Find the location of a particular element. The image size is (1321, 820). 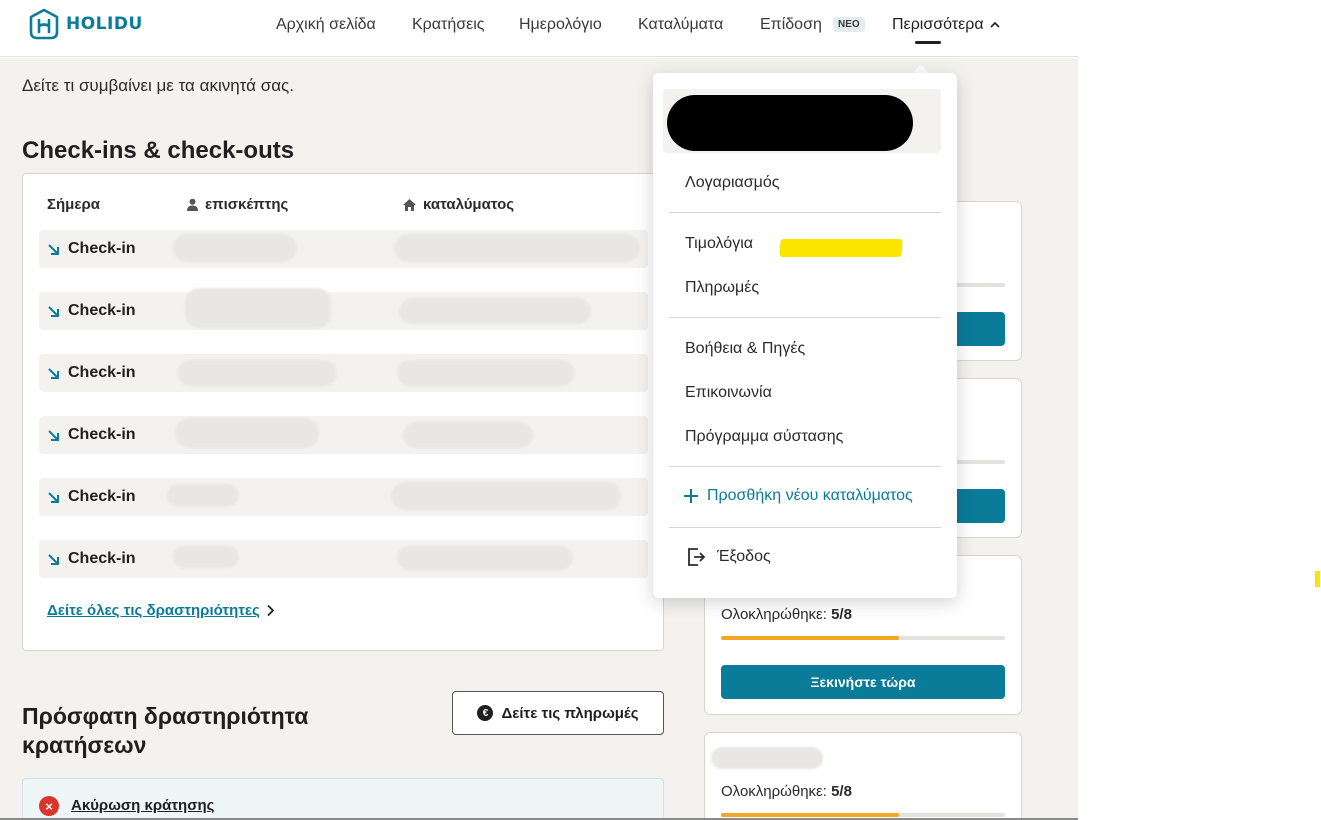

column-property-label: καταλύματος is located at coordinates (469, 204).